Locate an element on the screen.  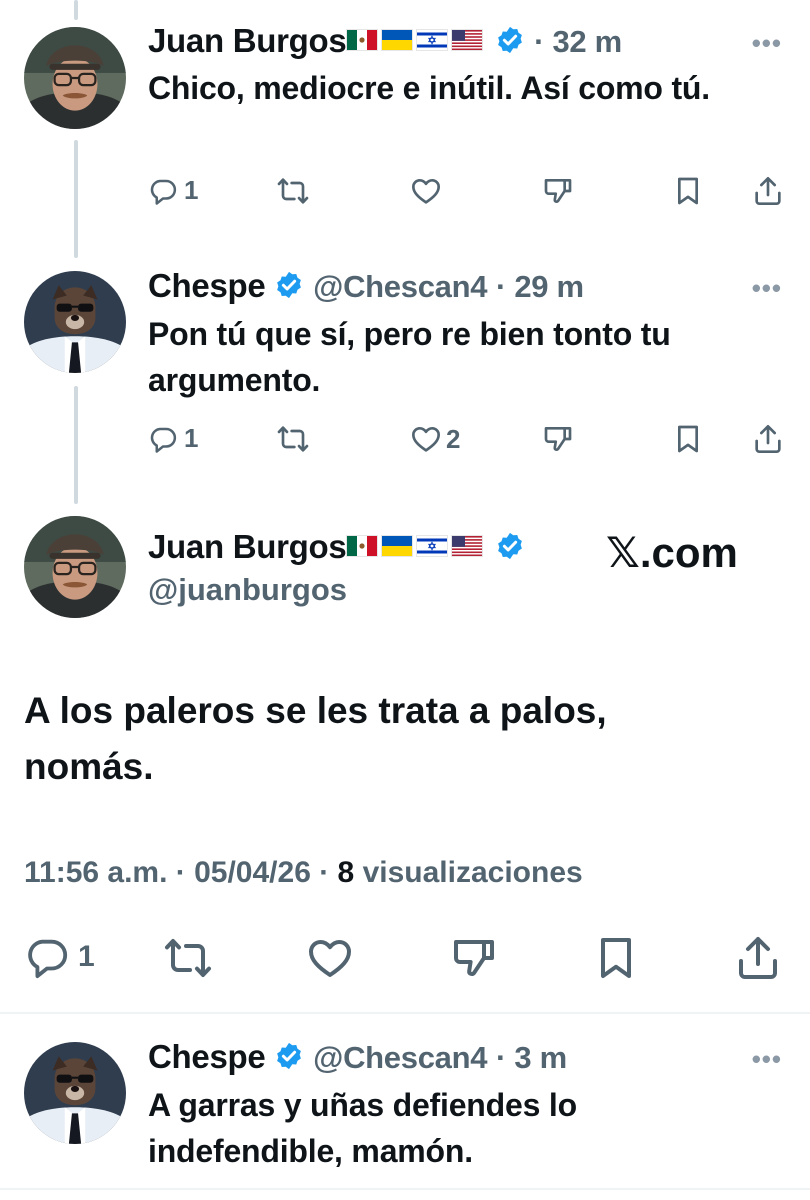
avatar-juan-main is located at coordinates (75, 567).